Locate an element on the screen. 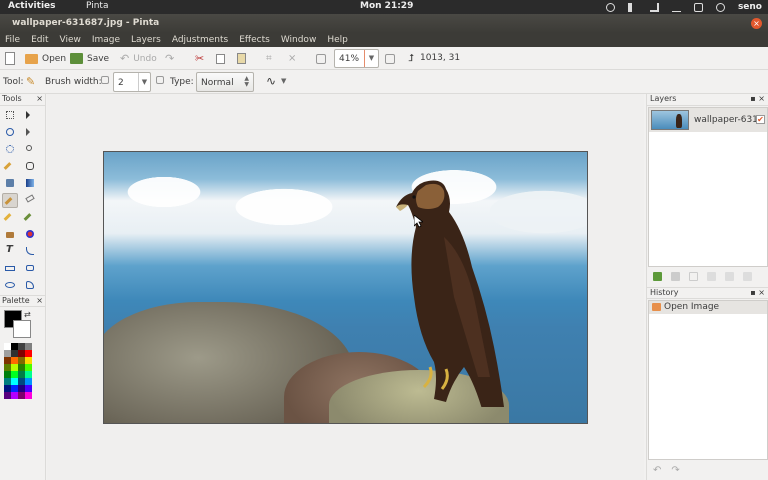 This screenshot has width=768, height=480. copy-button is located at coordinates (220, 58).